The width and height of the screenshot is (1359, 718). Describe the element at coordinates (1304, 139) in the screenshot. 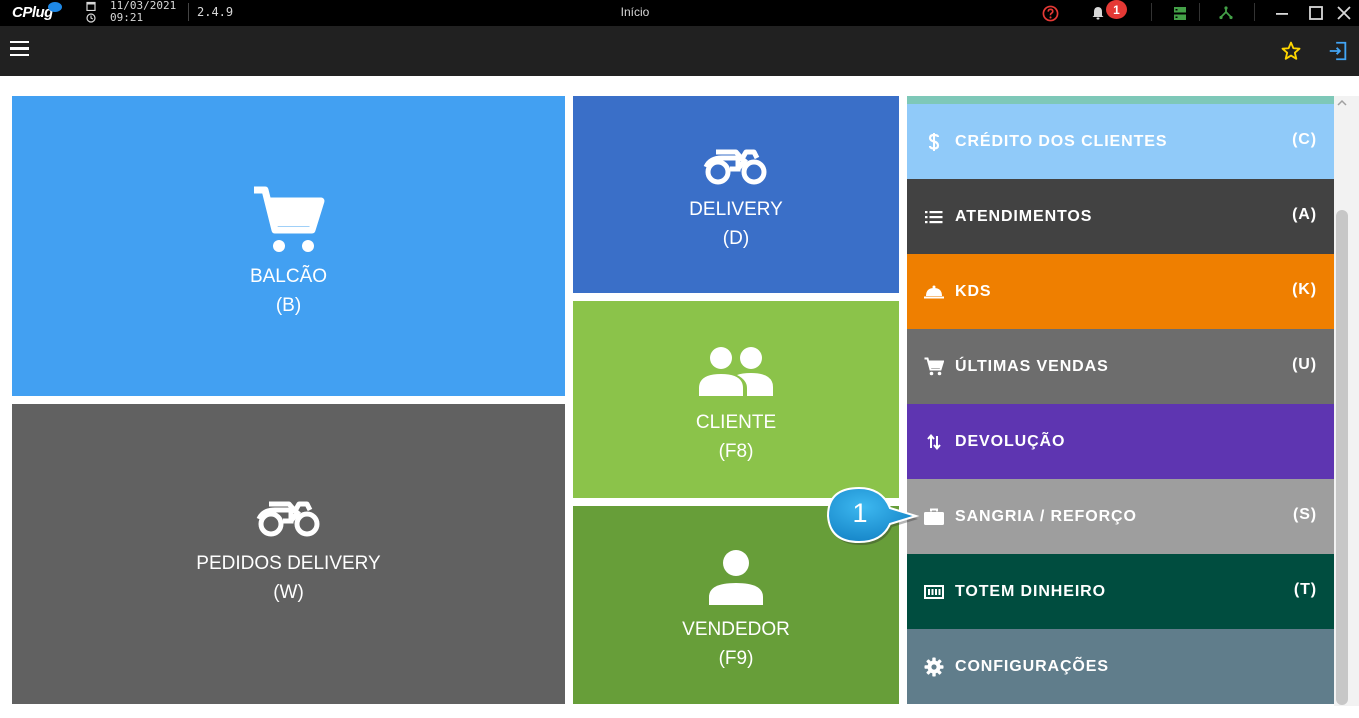

I see `side-item-shortcut: (C)` at that location.